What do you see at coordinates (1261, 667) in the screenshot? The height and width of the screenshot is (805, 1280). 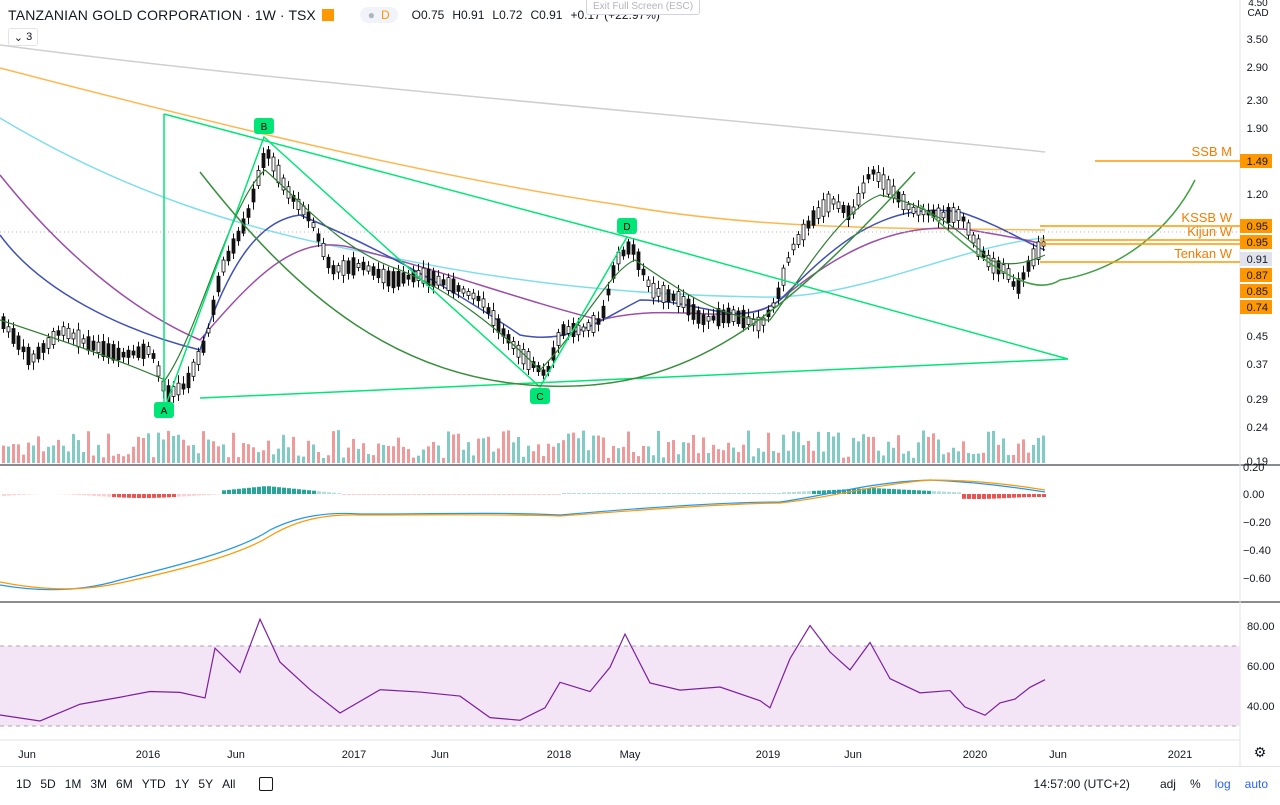 I see `rsi-axis: 80.00 60.00 40.00` at bounding box center [1261, 667].